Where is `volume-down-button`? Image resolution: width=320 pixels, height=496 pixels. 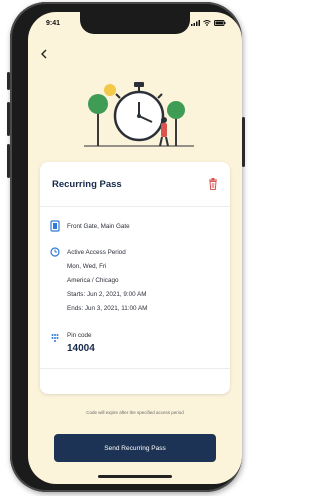 volume-down-button is located at coordinates (8, 161).